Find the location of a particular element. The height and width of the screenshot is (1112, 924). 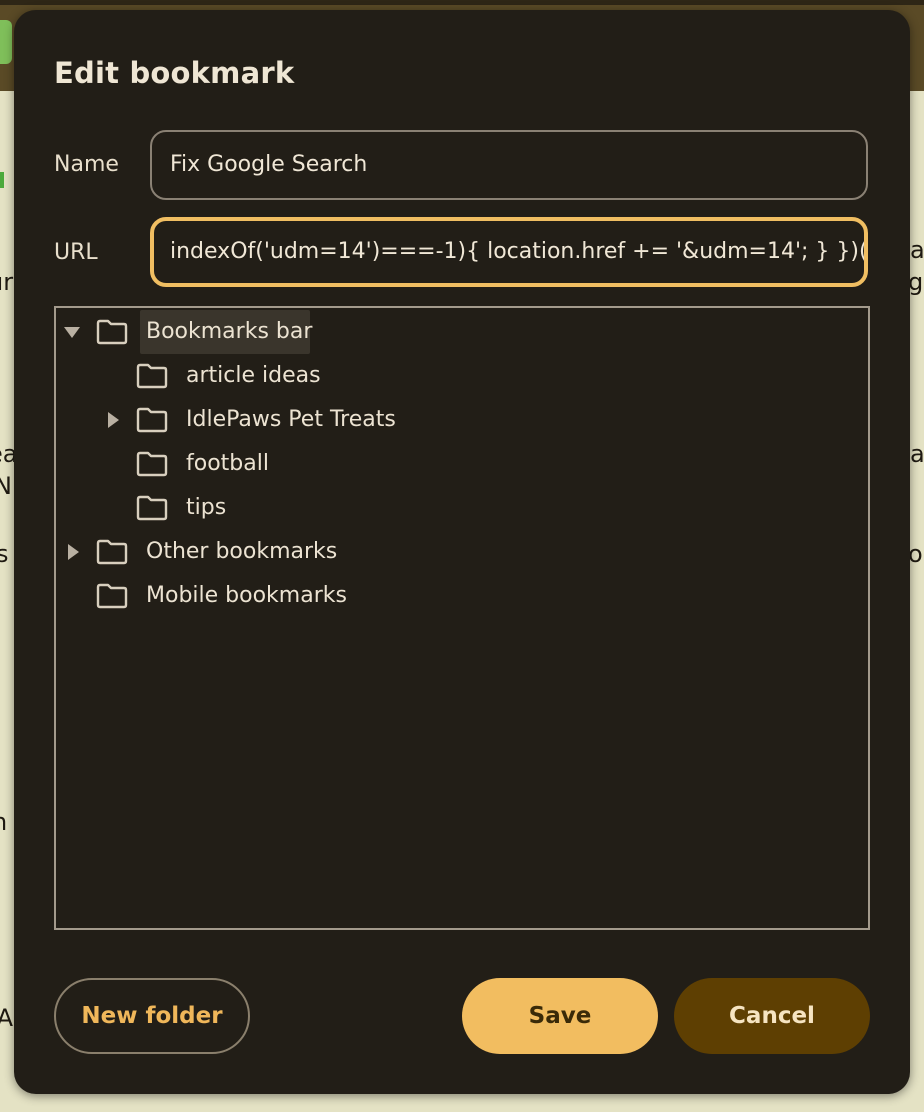

tree-item-label: article ideas is located at coordinates (253, 375).